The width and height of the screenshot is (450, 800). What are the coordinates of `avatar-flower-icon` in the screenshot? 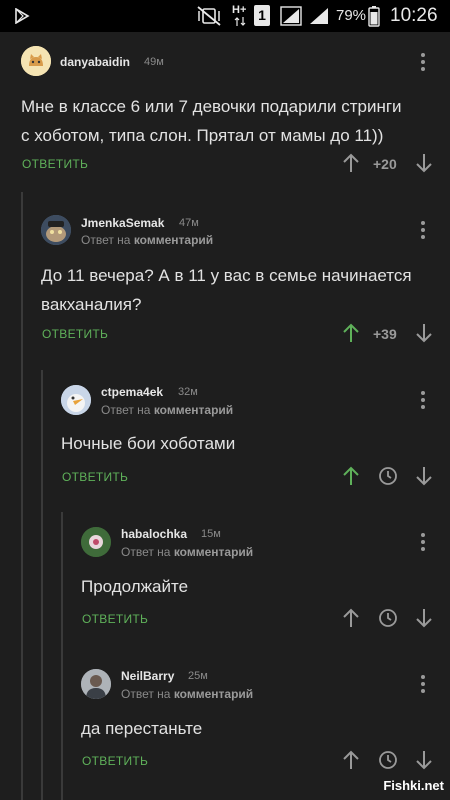 It's located at (96, 542).